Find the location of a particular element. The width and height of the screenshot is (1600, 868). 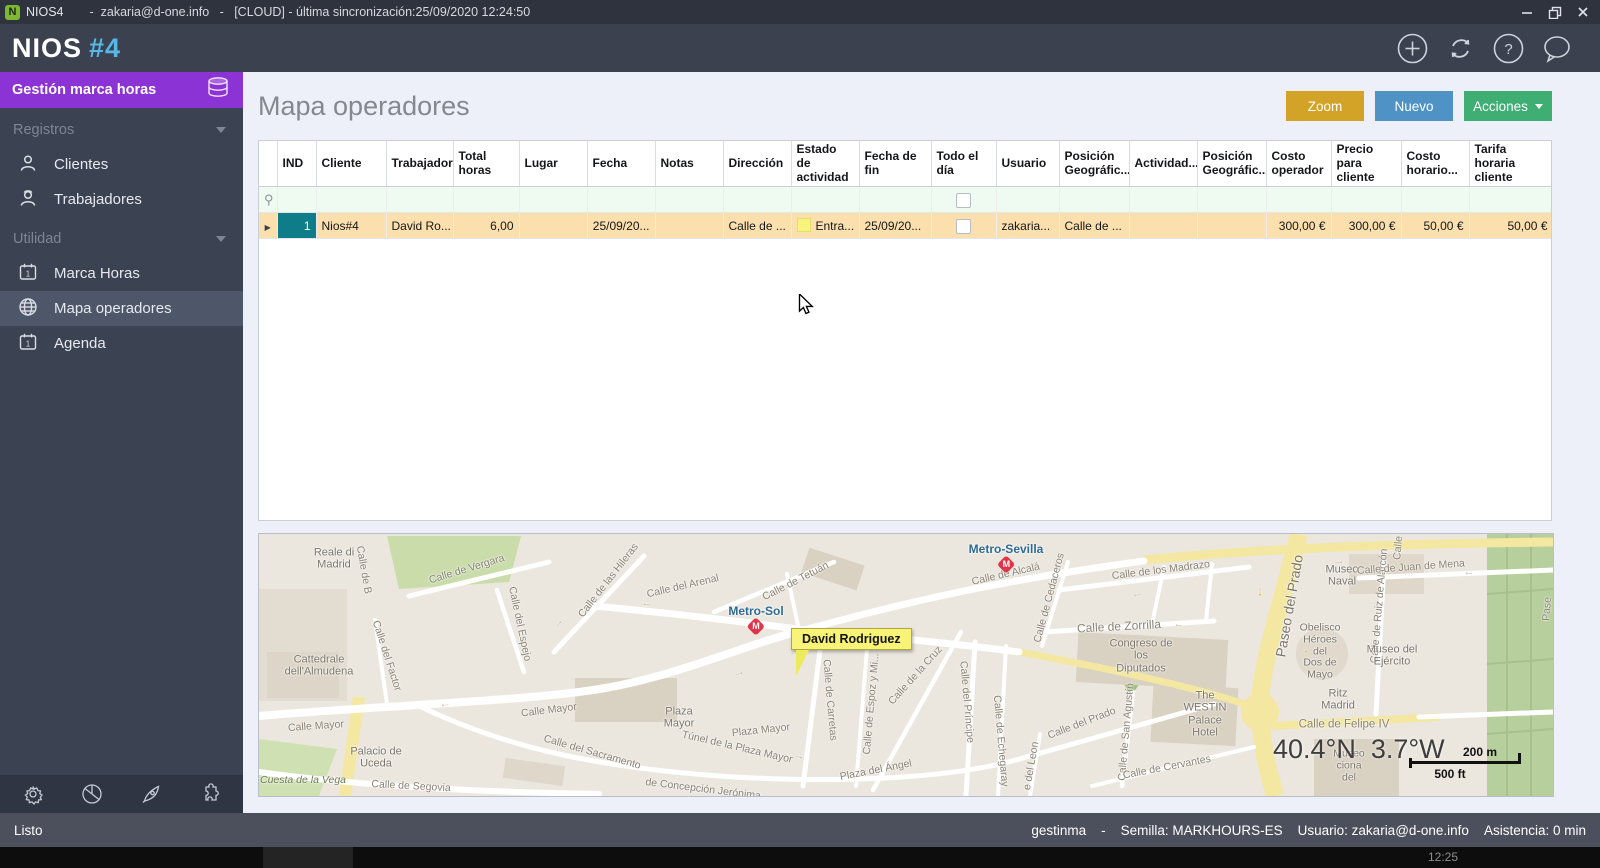

filter-row-cell: ⚲ is located at coordinates (268, 200).